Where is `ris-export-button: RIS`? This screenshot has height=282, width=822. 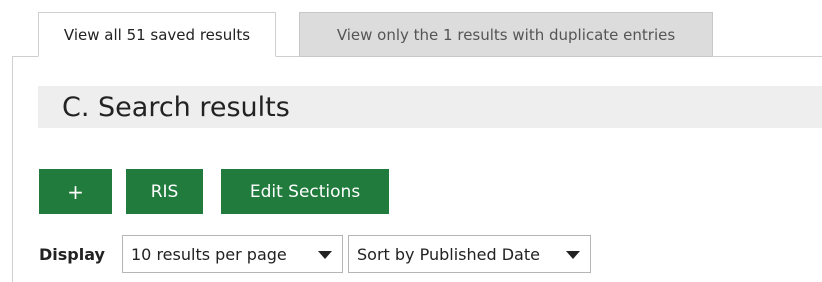
ris-export-button: RIS is located at coordinates (164, 191).